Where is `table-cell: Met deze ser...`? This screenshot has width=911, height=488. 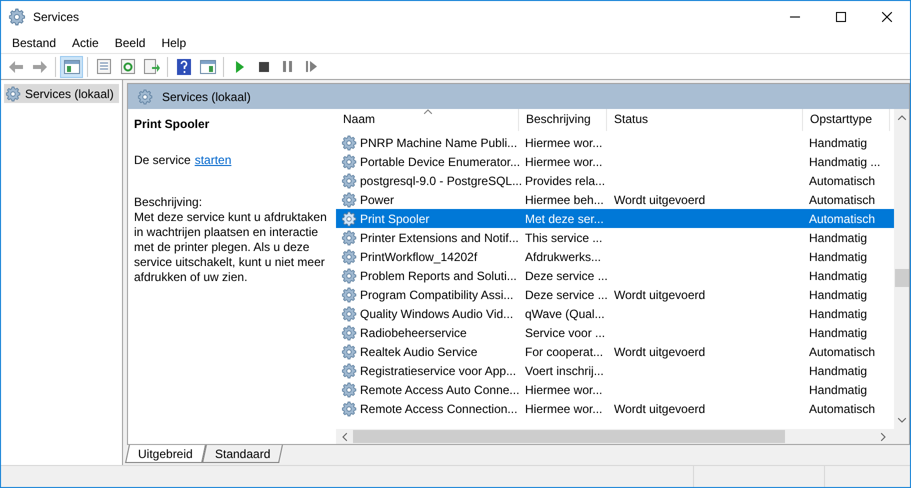 table-cell: Met deze ser... is located at coordinates (564, 219).